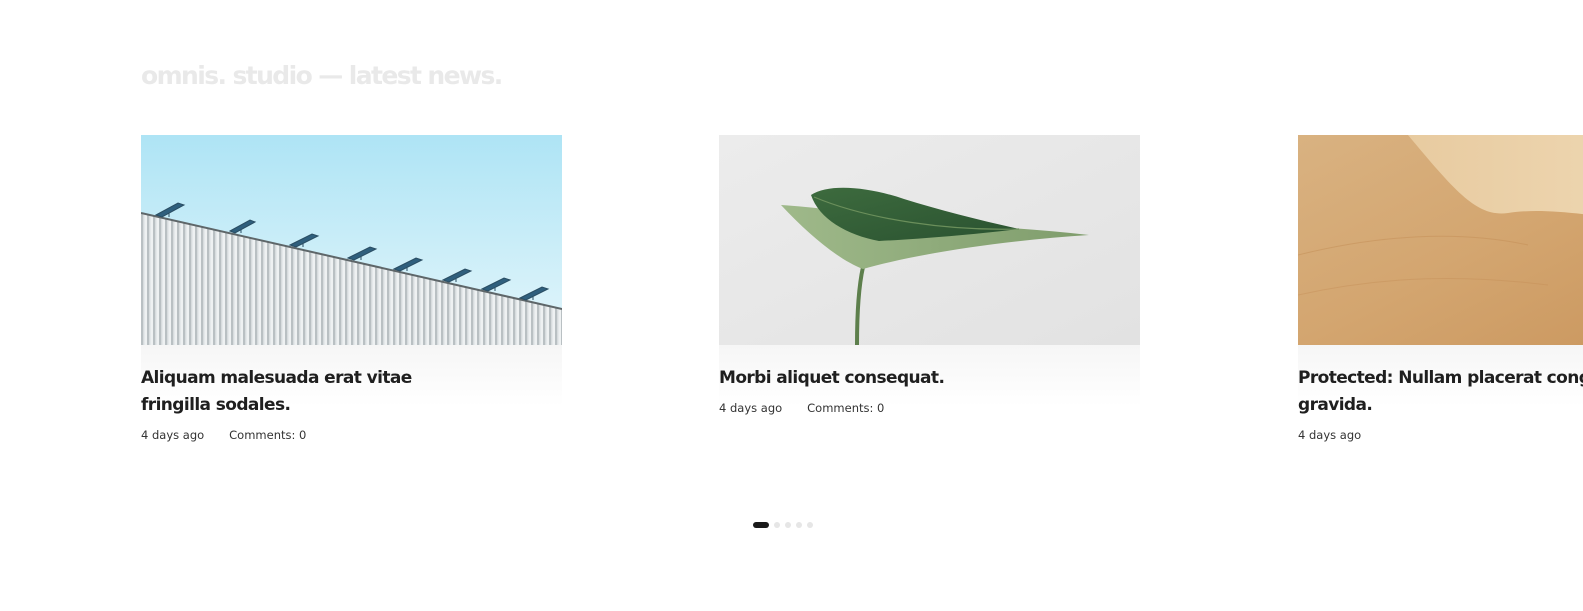  I want to click on card-title: Protected: Nullam placerat cong gravida., so click(1440, 392).